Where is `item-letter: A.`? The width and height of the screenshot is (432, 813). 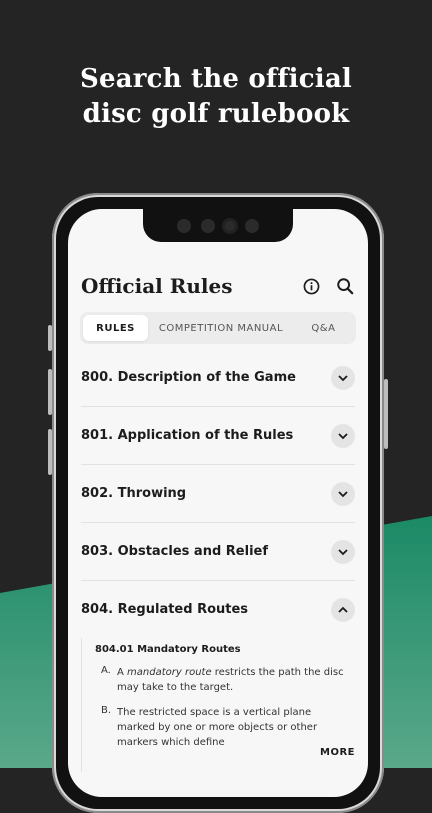
item-letter: A. is located at coordinates (106, 670).